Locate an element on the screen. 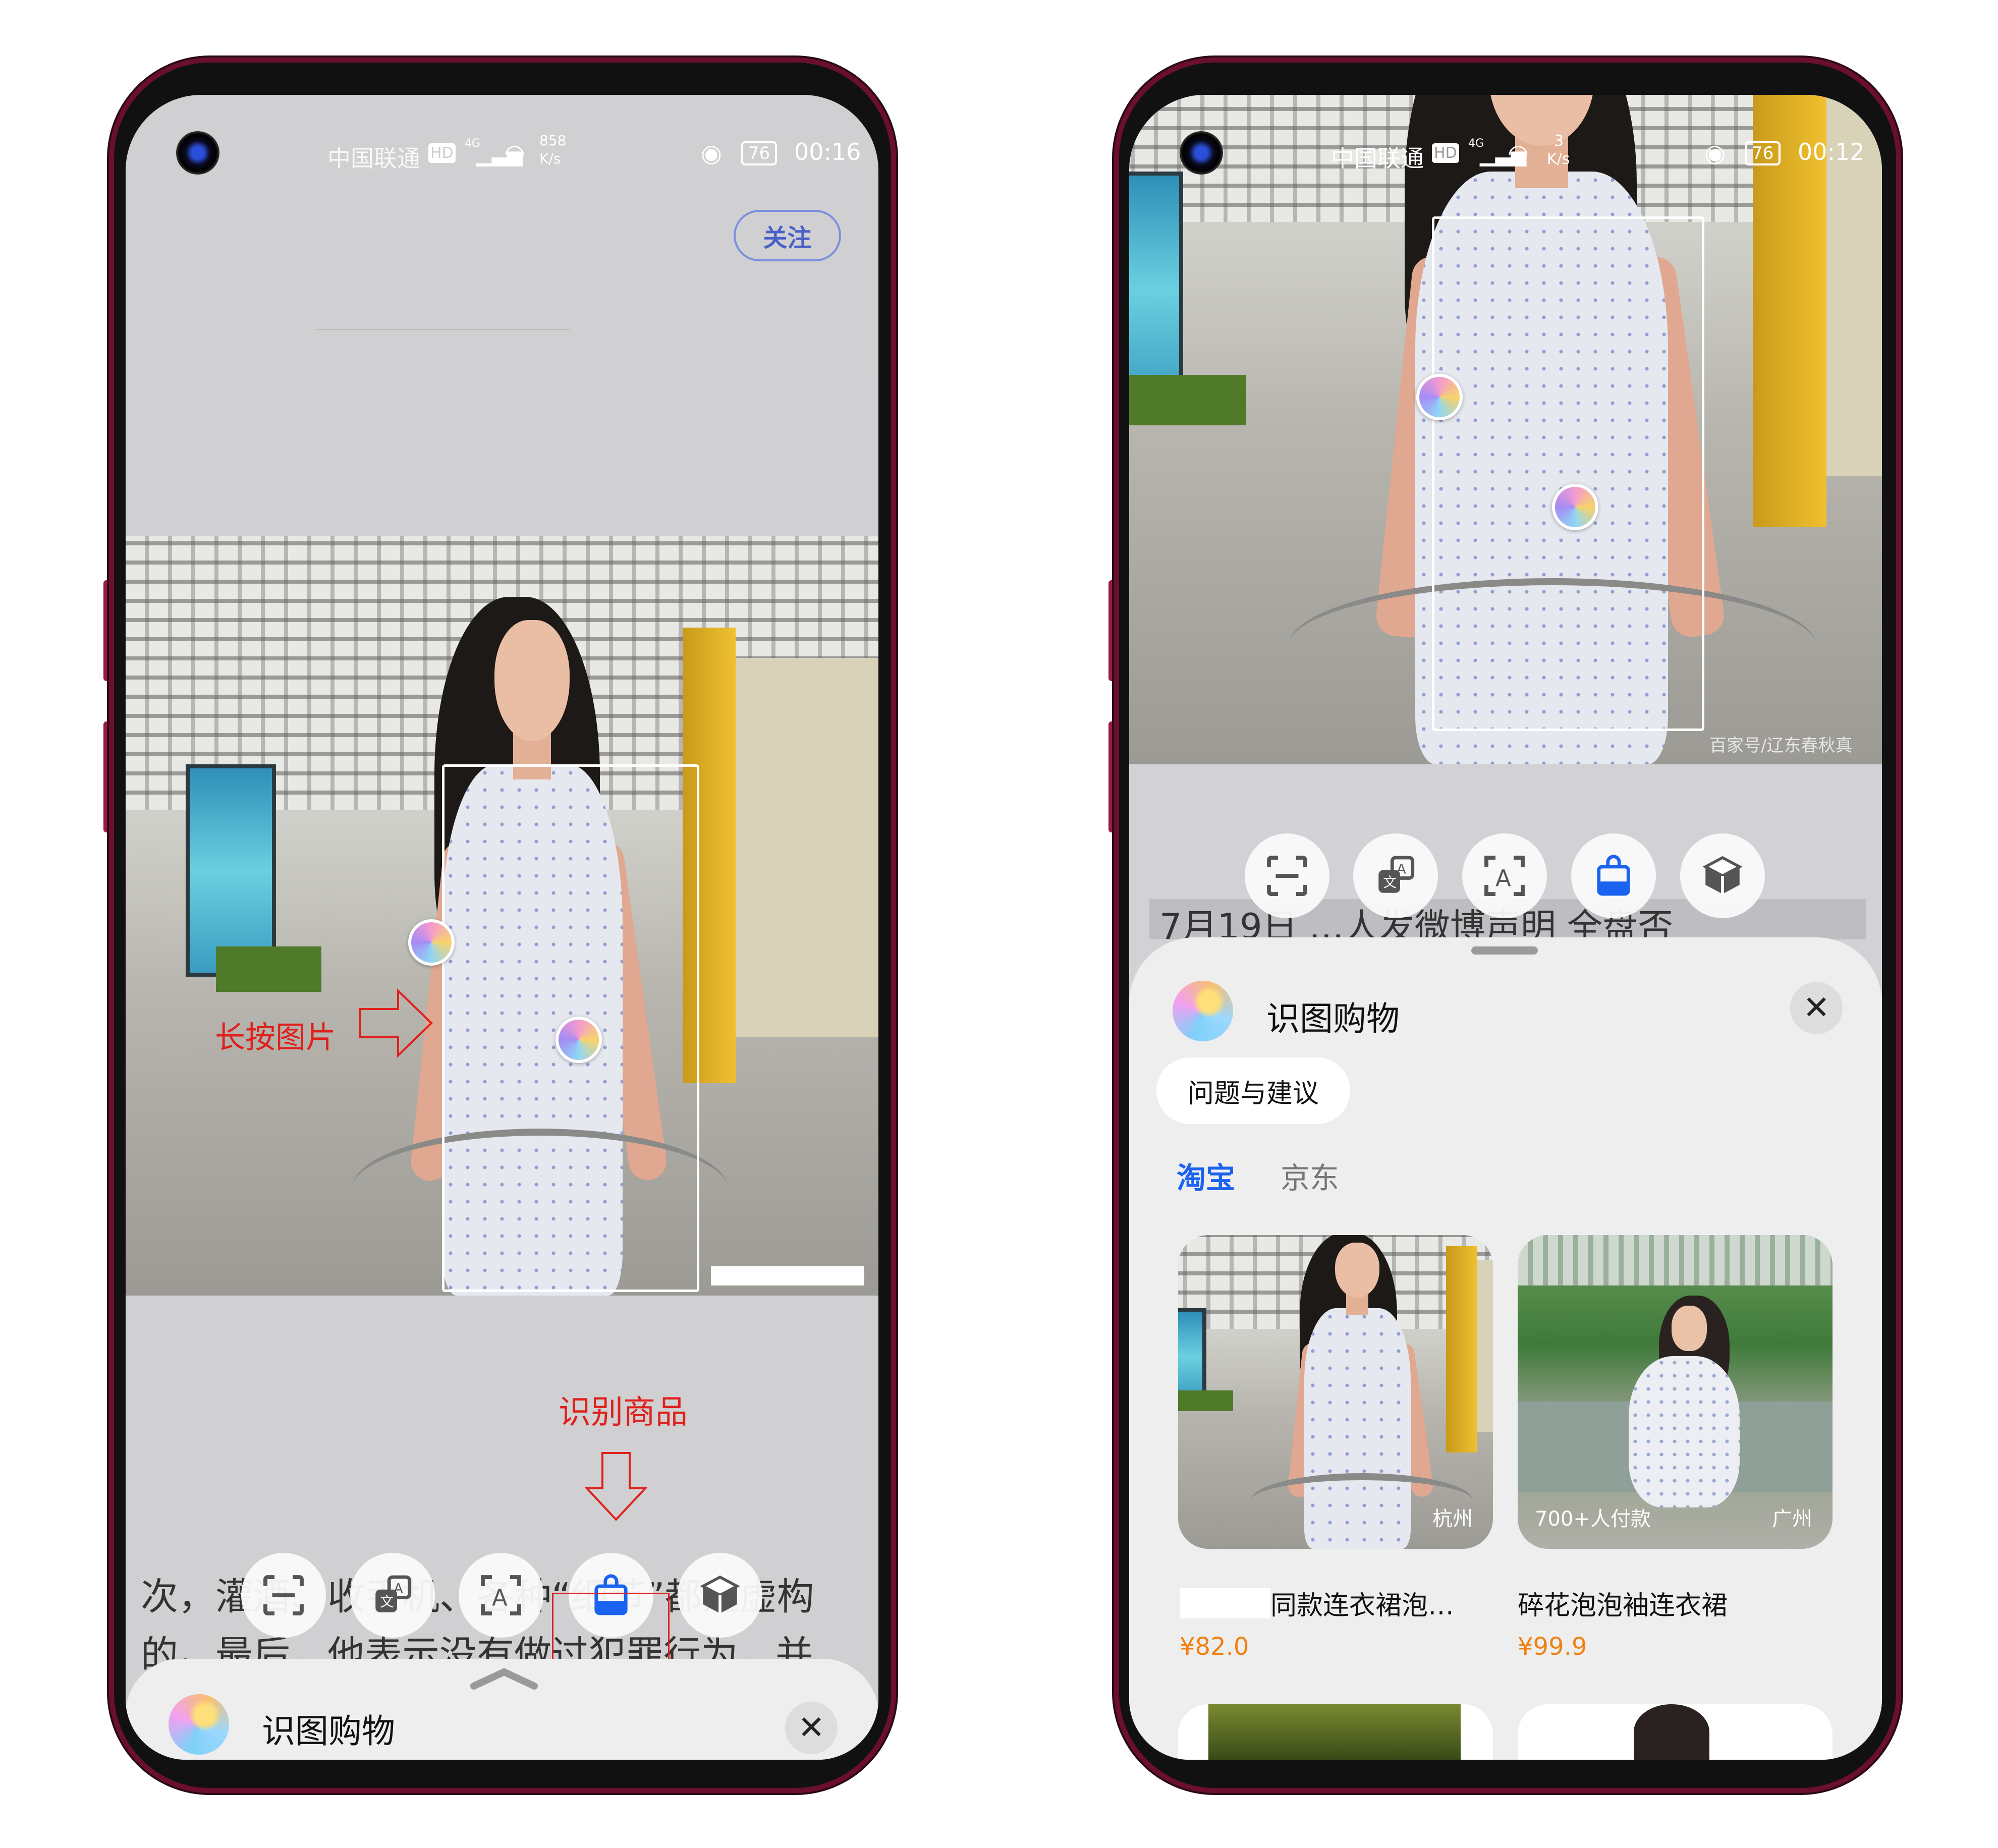 The width and height of the screenshot is (1998, 1848). feedback-label: 问题与建议 is located at coordinates (1253, 1093).